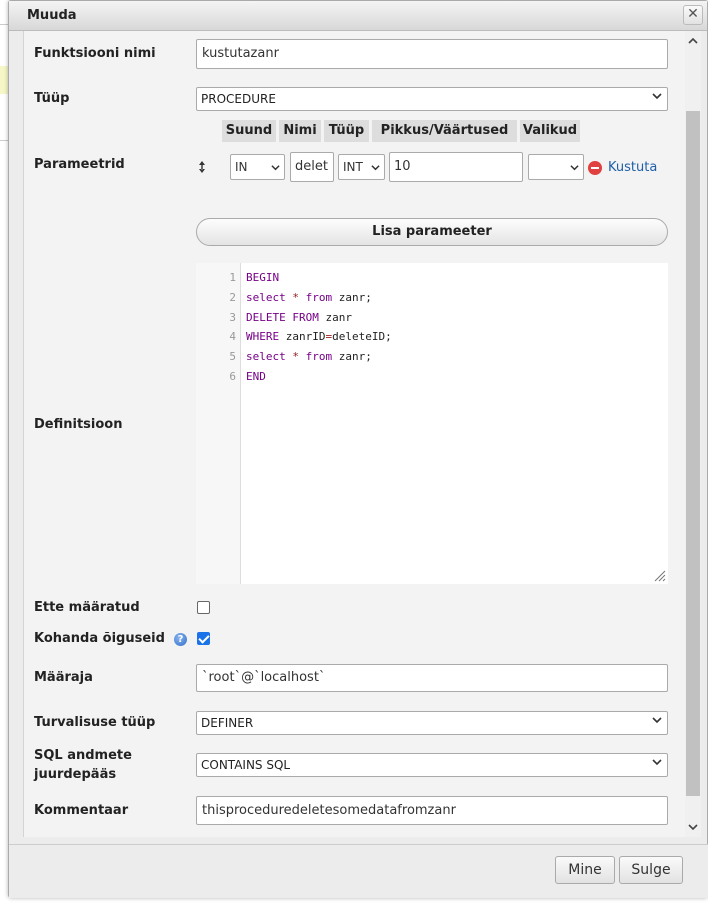 Image resolution: width=708 pixels, height=908 pixels. Describe the element at coordinates (299, 317) in the screenshot. I see `code-line: DELETE FROM zanr` at that location.